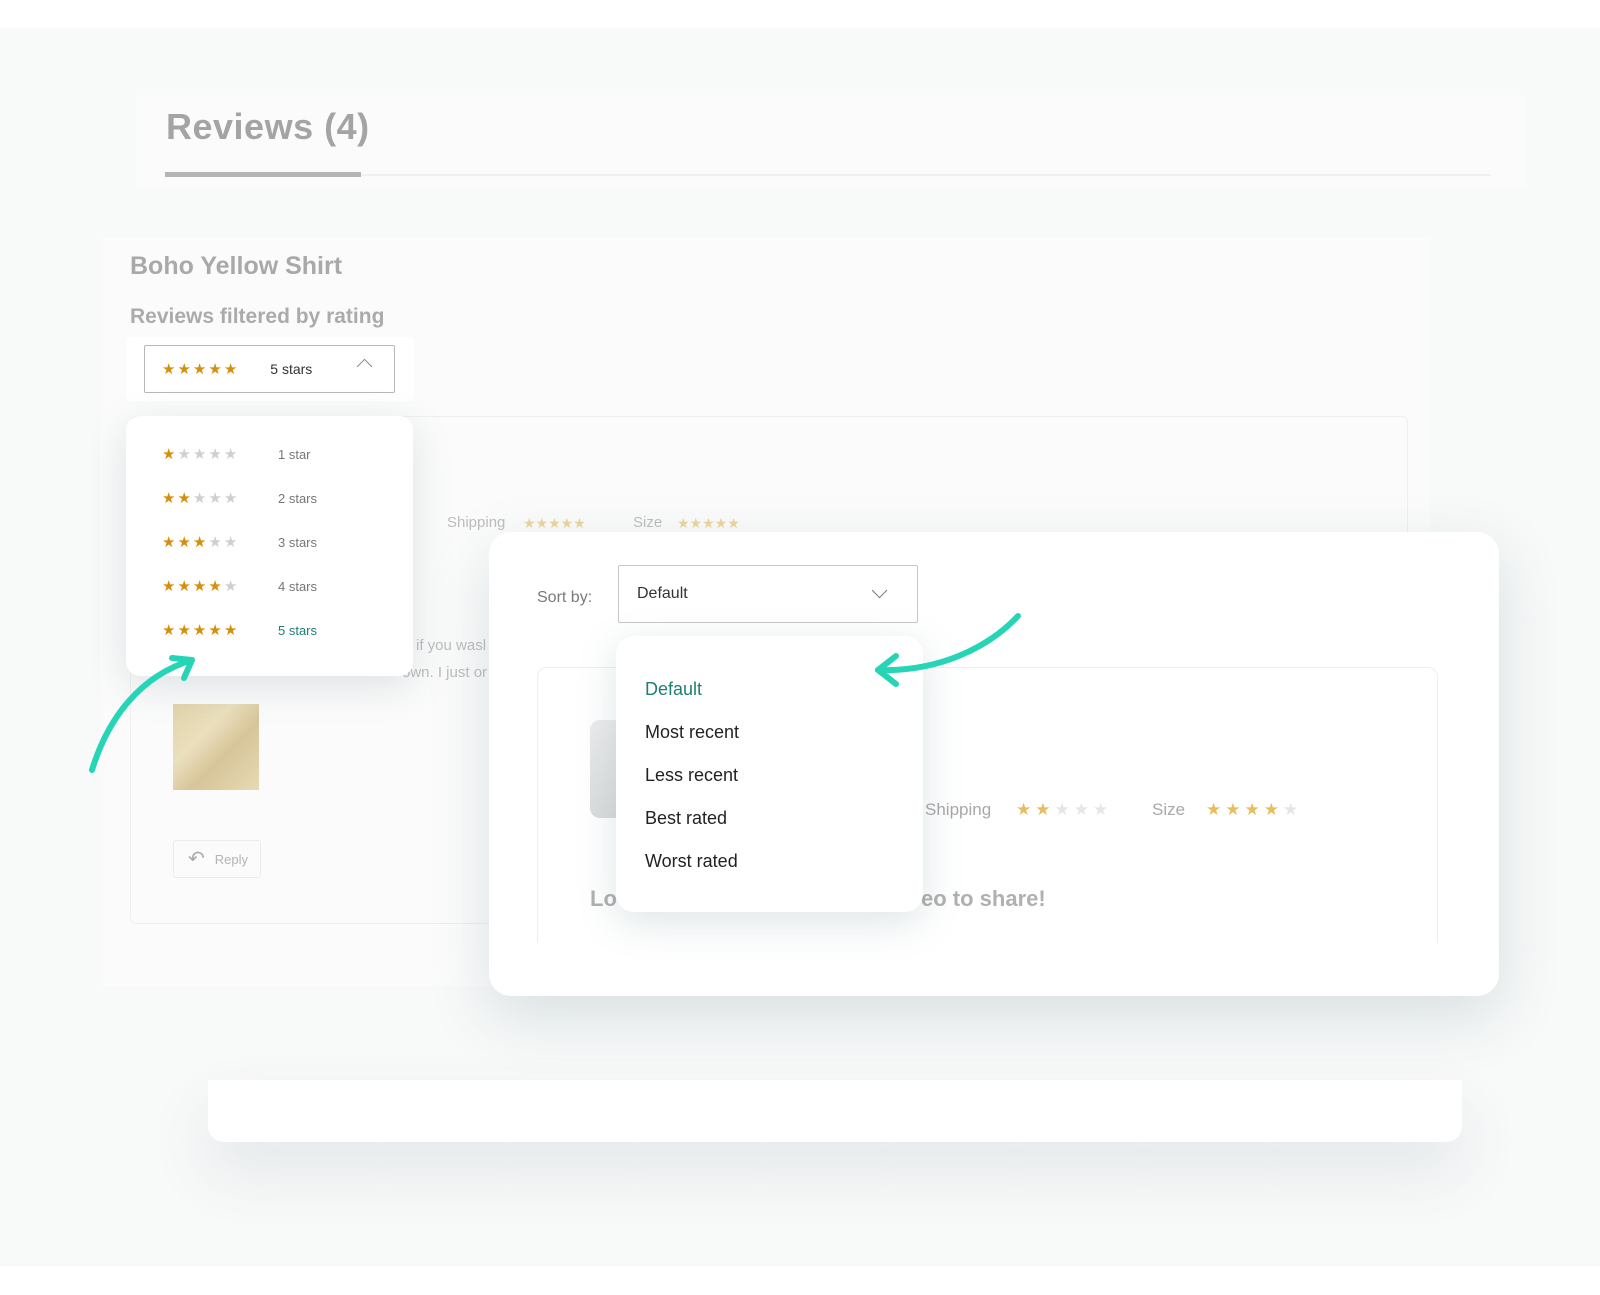 This screenshot has height=1295, width=1600. Describe the element at coordinates (239, 498) in the screenshot. I see `rating-option-2: ★ ★ ★ ★ ★ 2 stars` at that location.